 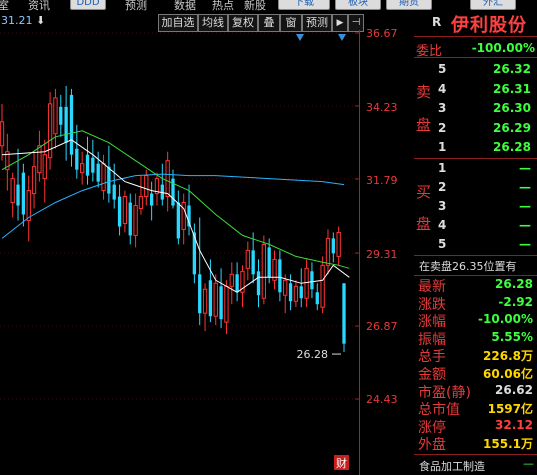 I want to click on buy-label: 买, so click(x=424, y=192).